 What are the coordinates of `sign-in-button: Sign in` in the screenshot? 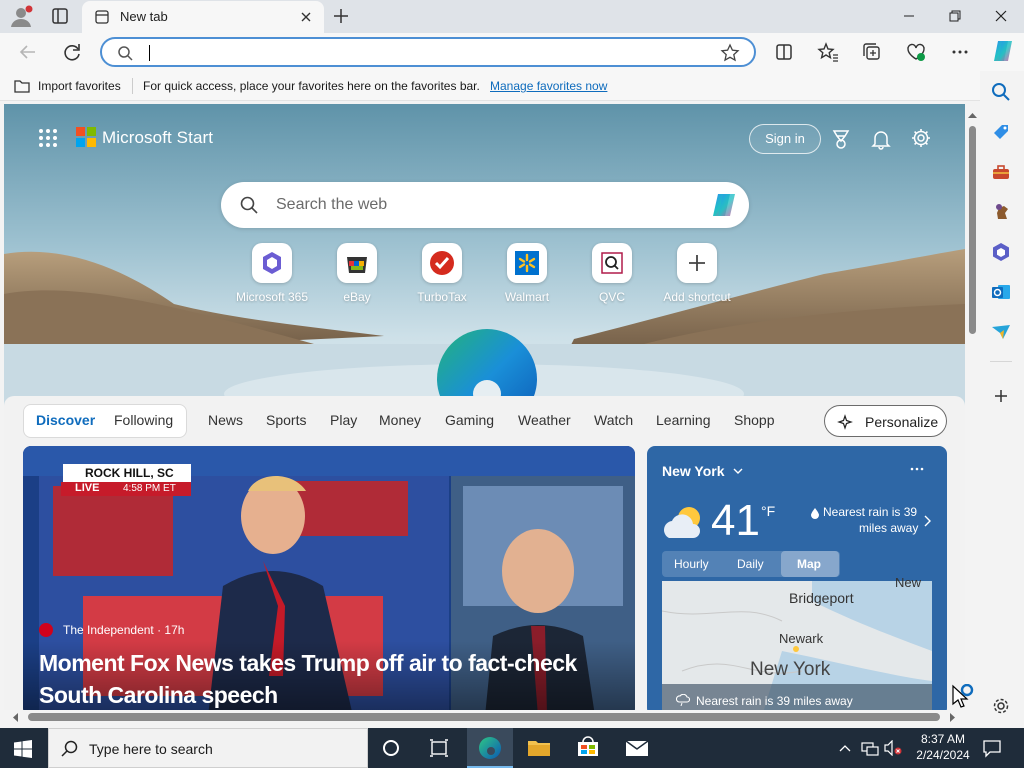 It's located at (785, 139).